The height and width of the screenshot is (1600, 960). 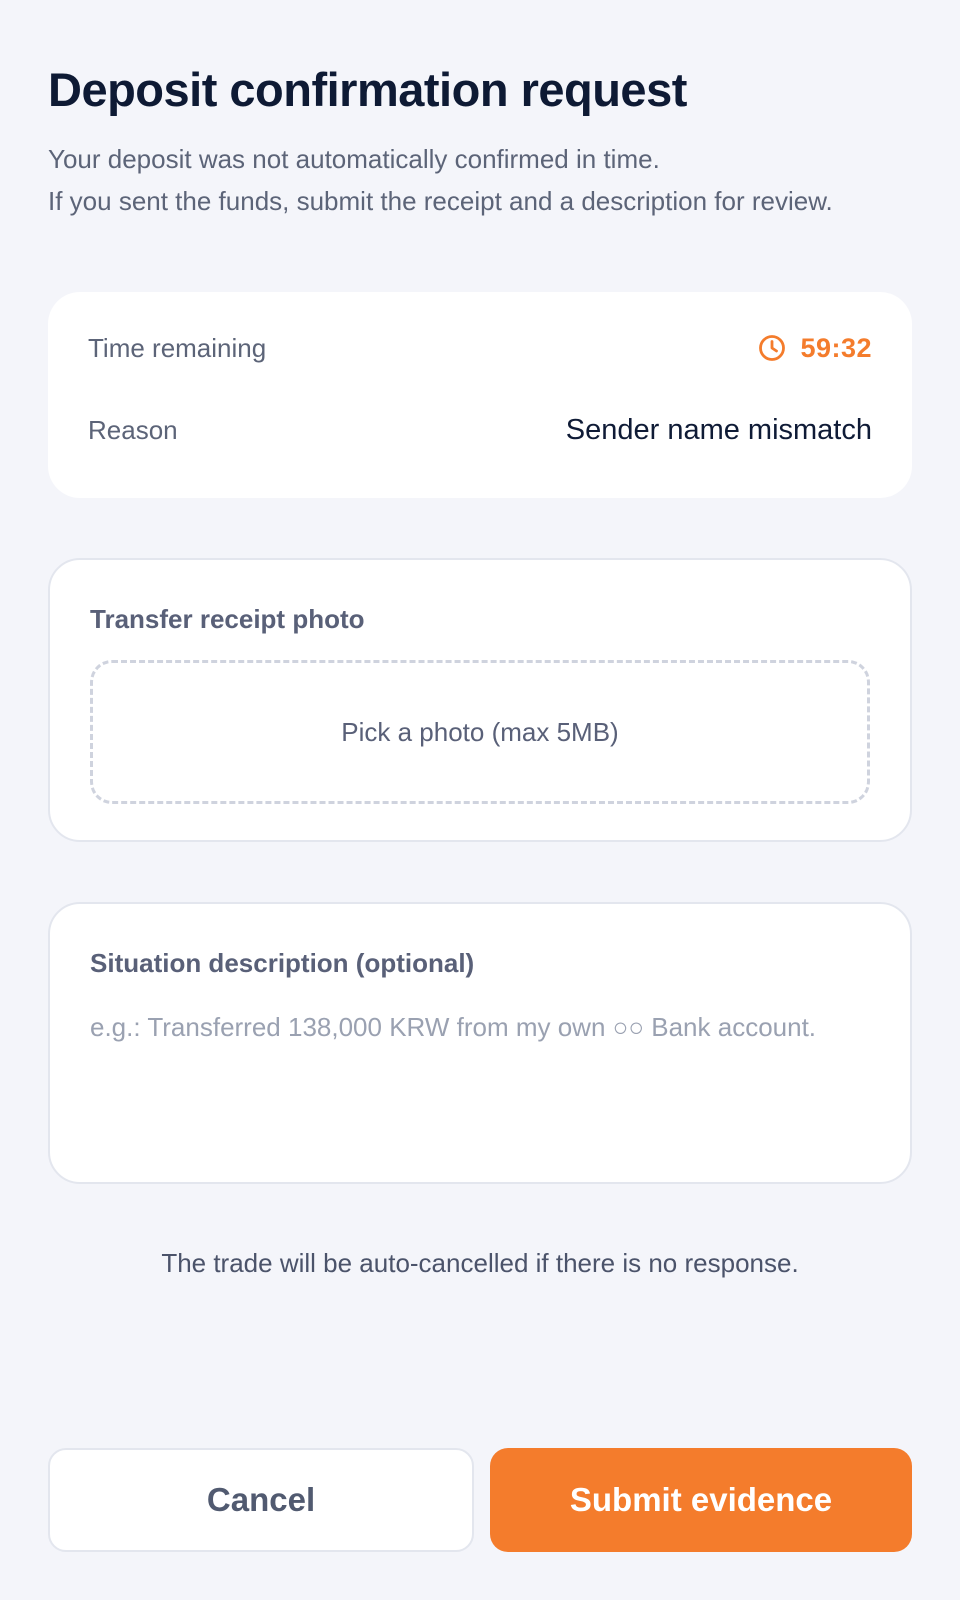 I want to click on photo-picker: Pick a photo (max 5MB), so click(x=480, y=732).